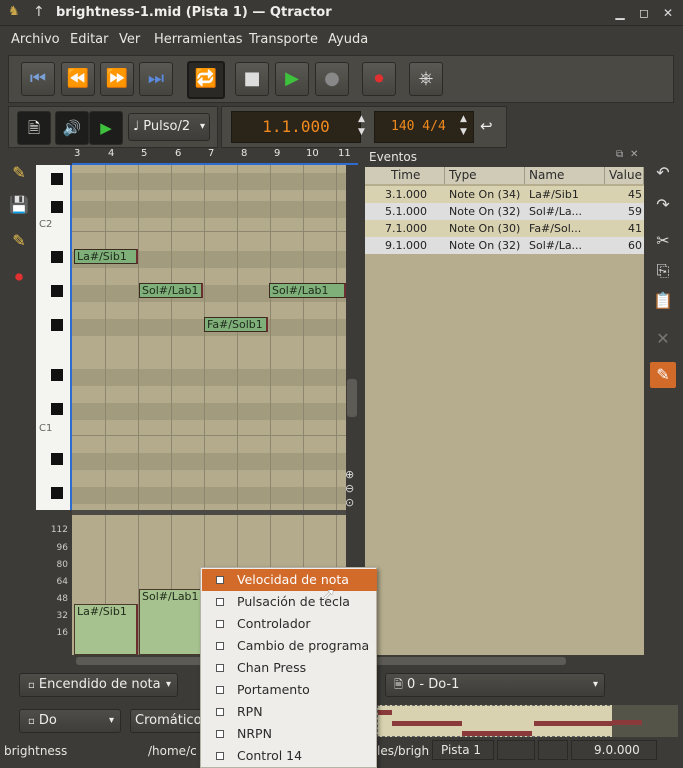 The width and height of the screenshot is (683, 768). I want to click on zoom-in-icon: ⊕, so click(349, 474).